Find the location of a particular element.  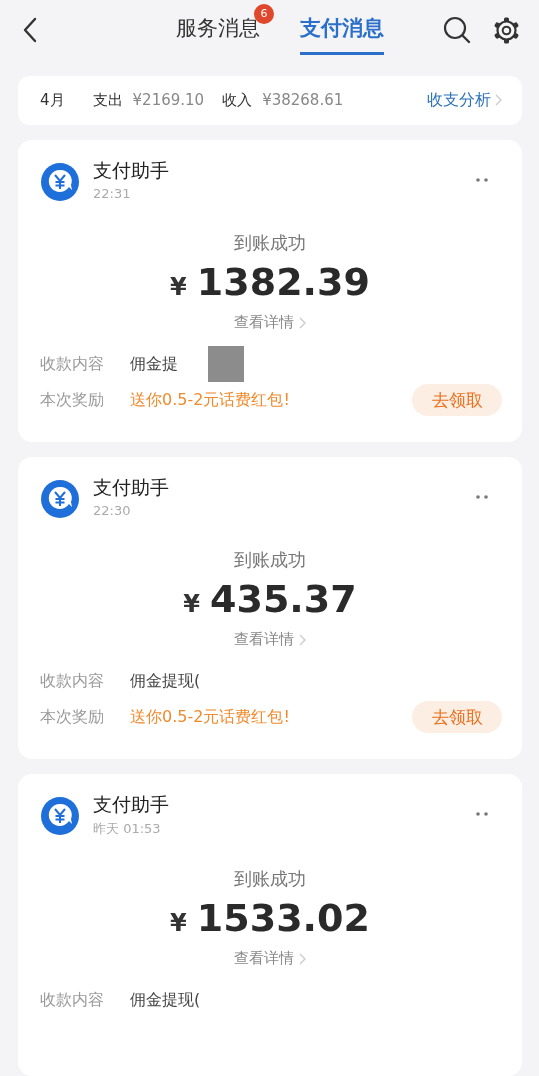

settings-icon is located at coordinates (506, 30).